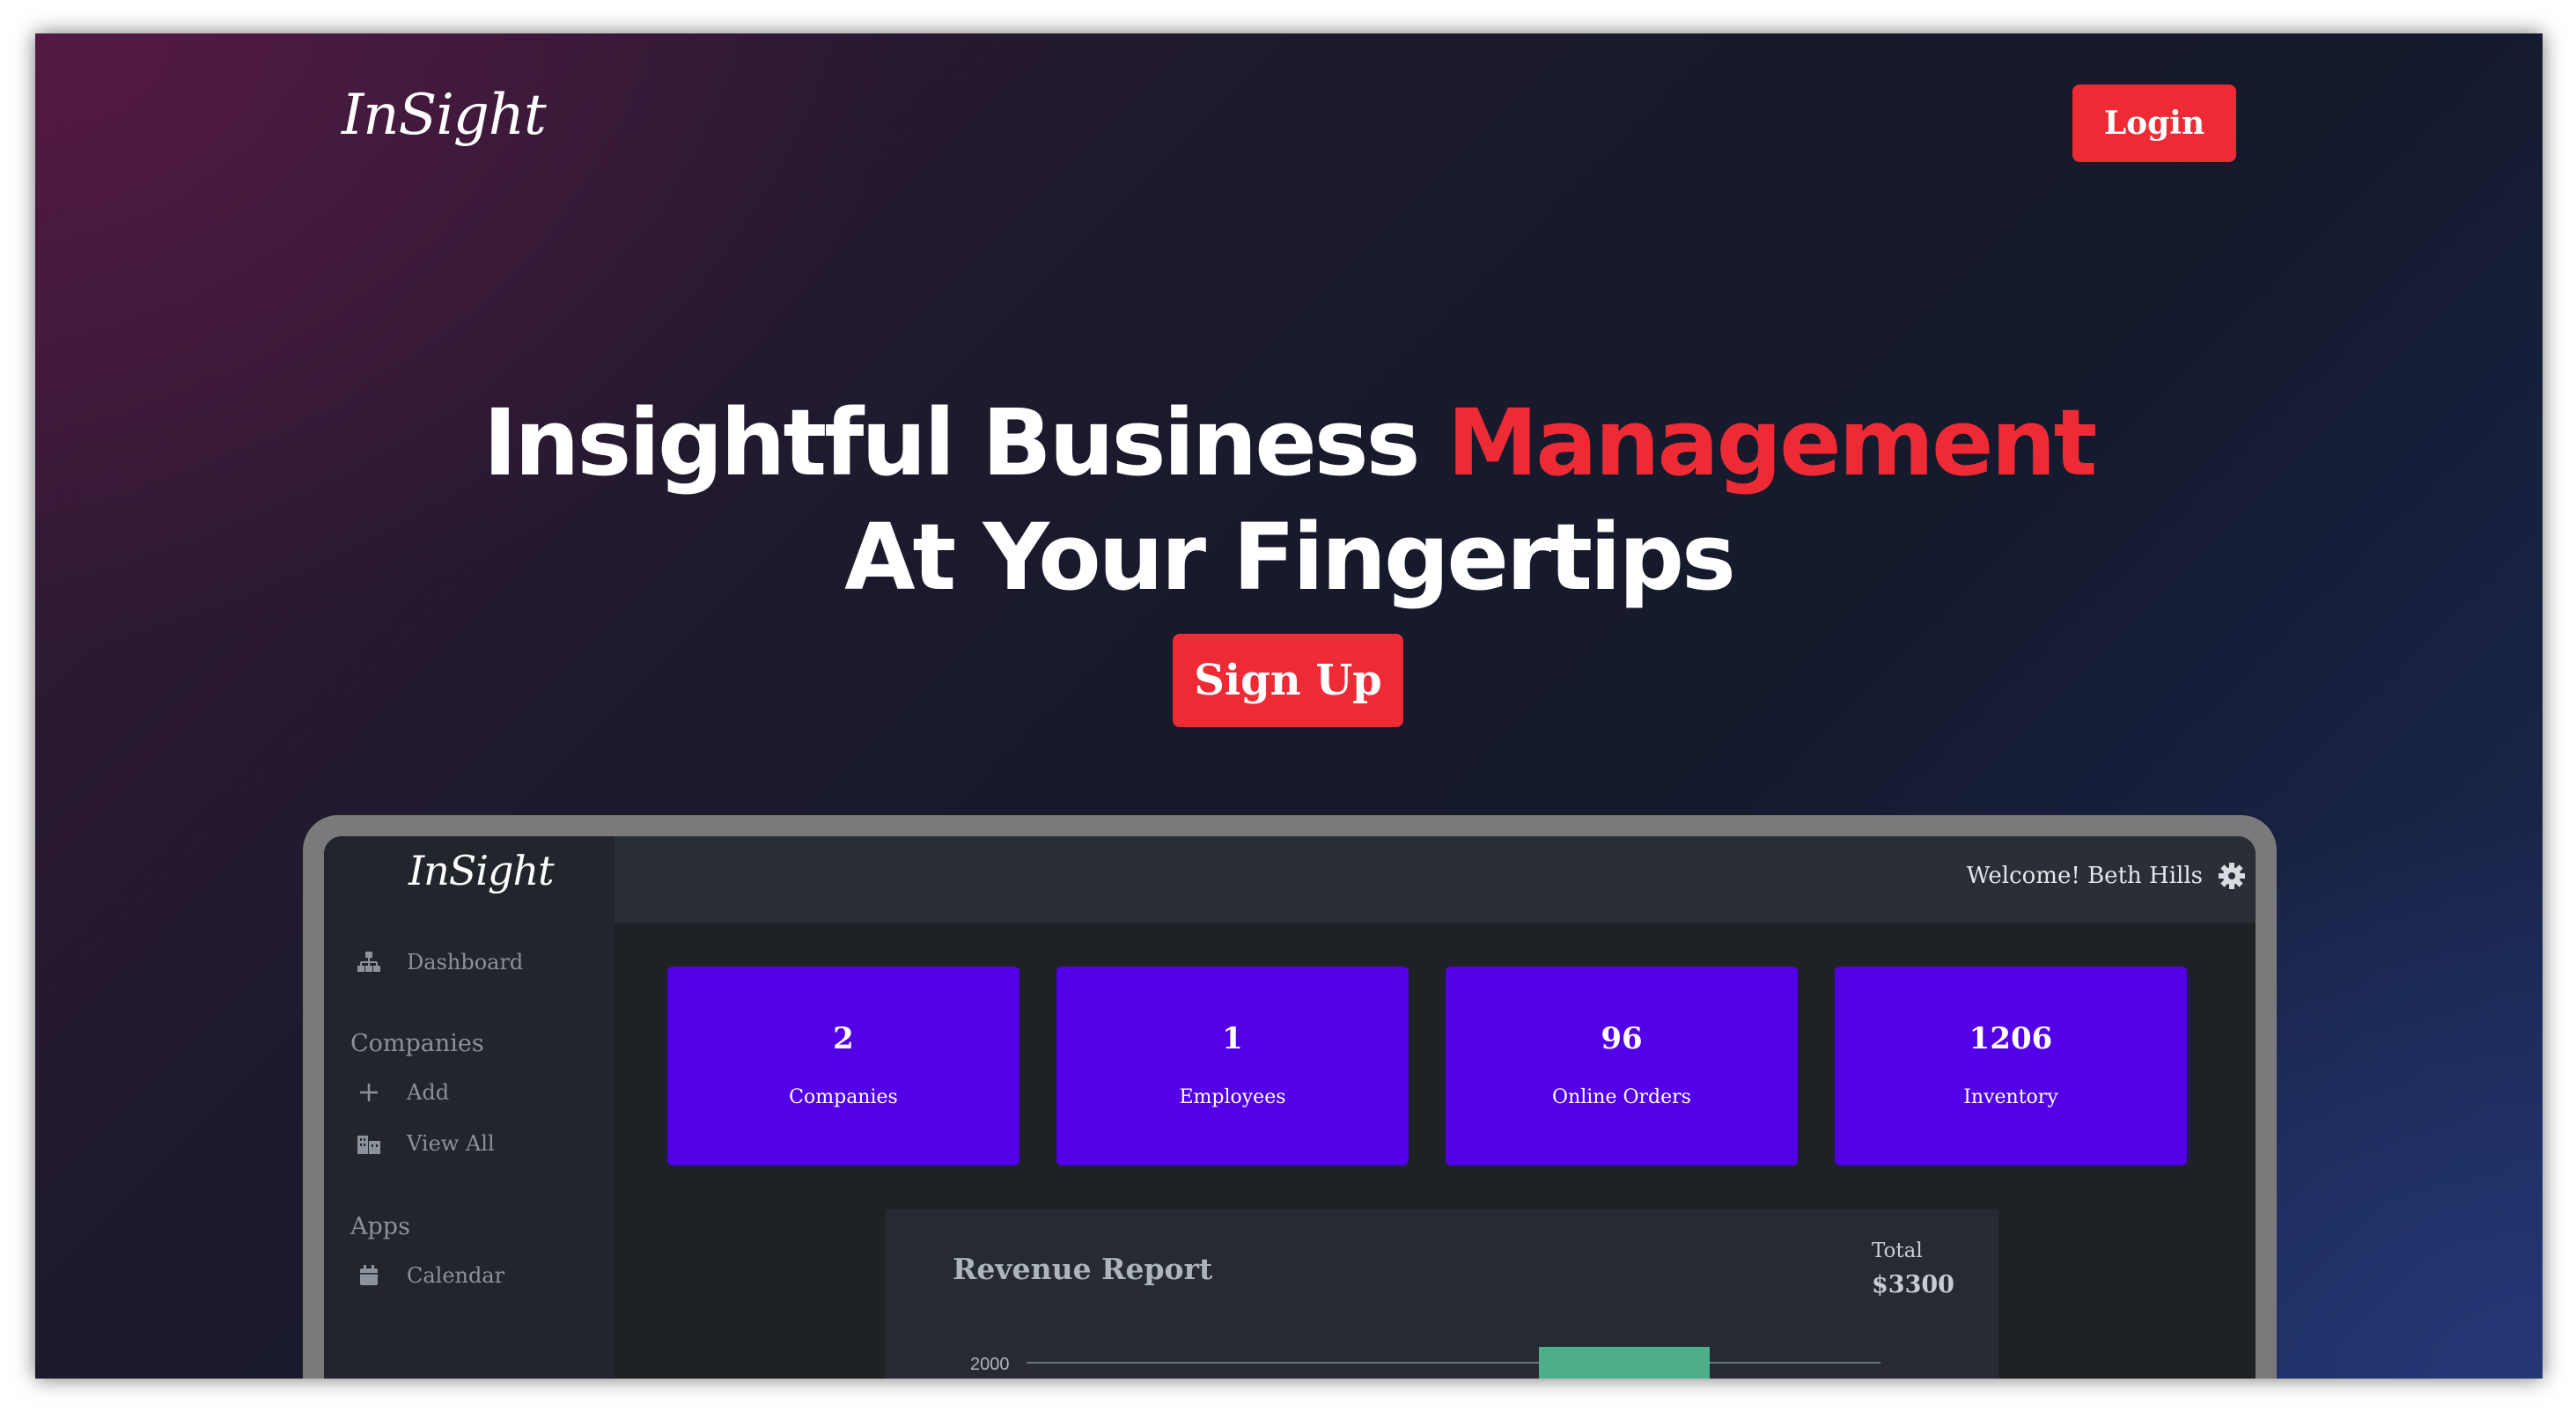 Image resolution: width=2576 pixels, height=1412 pixels. What do you see at coordinates (1435, 879) in the screenshot?
I see `app-topbar: Welcome! Beth Hills` at bounding box center [1435, 879].